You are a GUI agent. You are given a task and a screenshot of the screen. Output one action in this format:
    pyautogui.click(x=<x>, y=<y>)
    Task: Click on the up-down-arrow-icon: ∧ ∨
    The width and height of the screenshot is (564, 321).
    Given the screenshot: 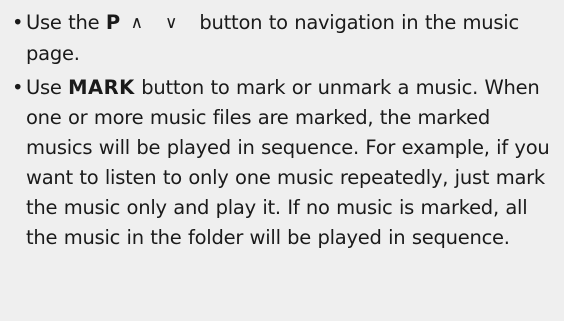 What is the action you would take?
    pyautogui.click(x=158, y=23)
    